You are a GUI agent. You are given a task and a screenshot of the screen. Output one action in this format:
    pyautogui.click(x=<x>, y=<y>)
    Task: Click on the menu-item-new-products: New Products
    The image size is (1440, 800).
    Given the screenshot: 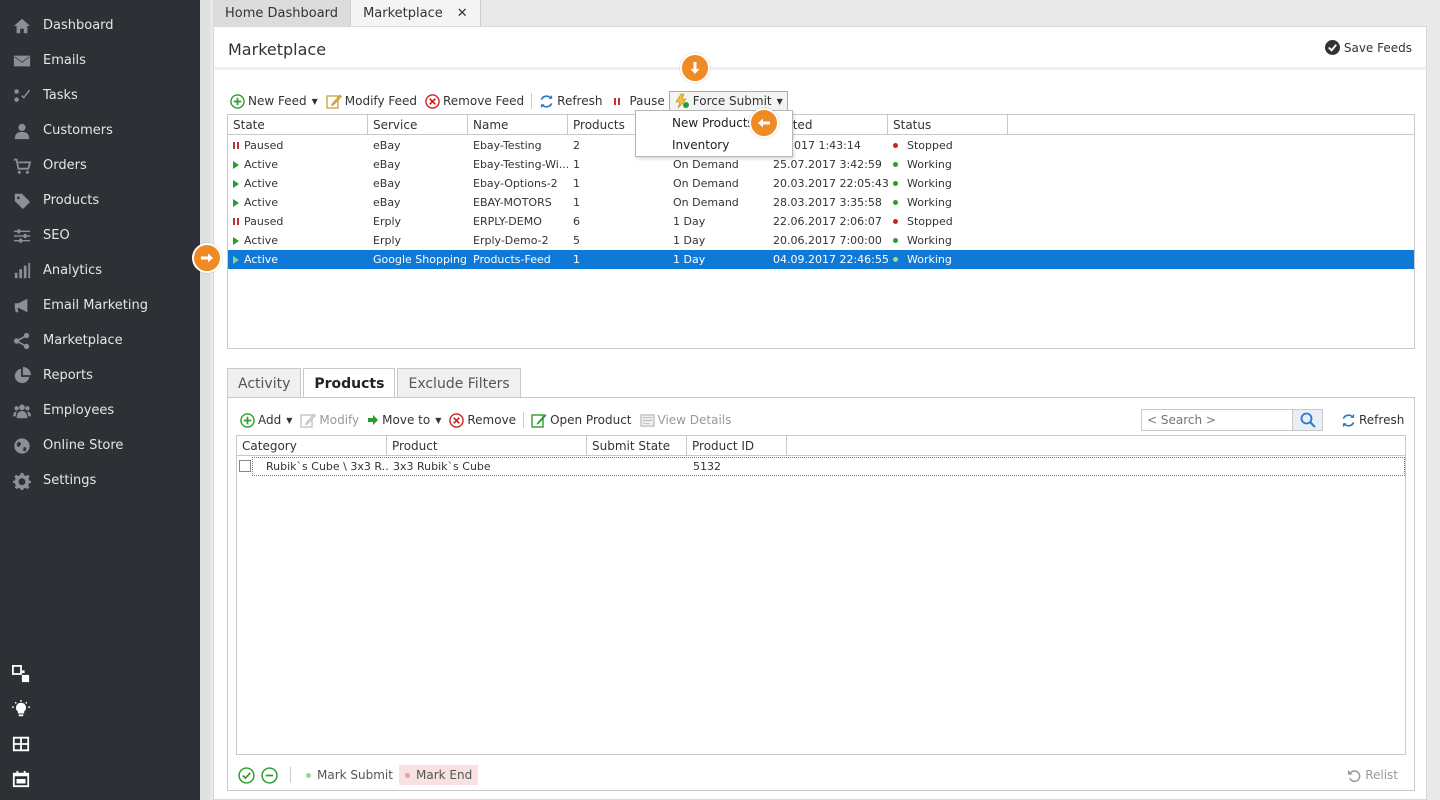 What is the action you would take?
    pyautogui.click(x=713, y=123)
    